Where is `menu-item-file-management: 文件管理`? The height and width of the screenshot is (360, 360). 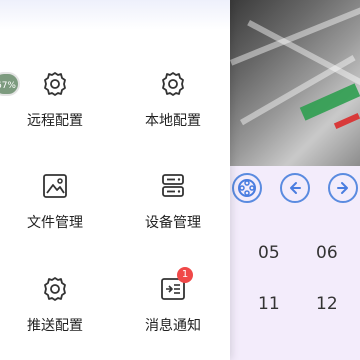
menu-item-file-management: 文件管理 is located at coordinates (55, 202).